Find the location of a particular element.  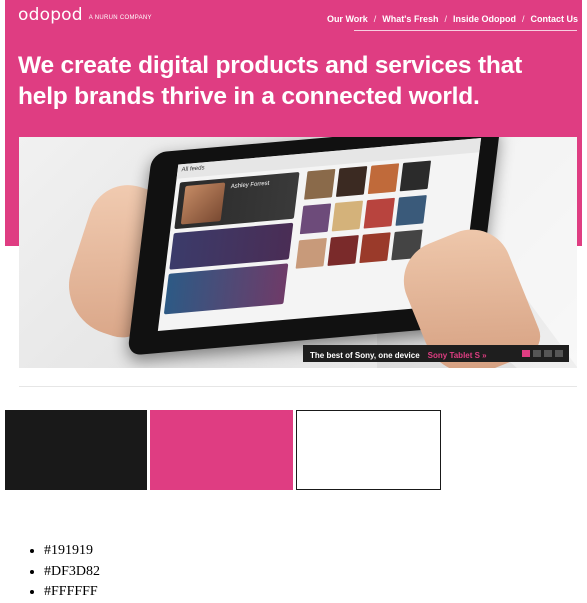

color-swatch-white is located at coordinates (368, 450).